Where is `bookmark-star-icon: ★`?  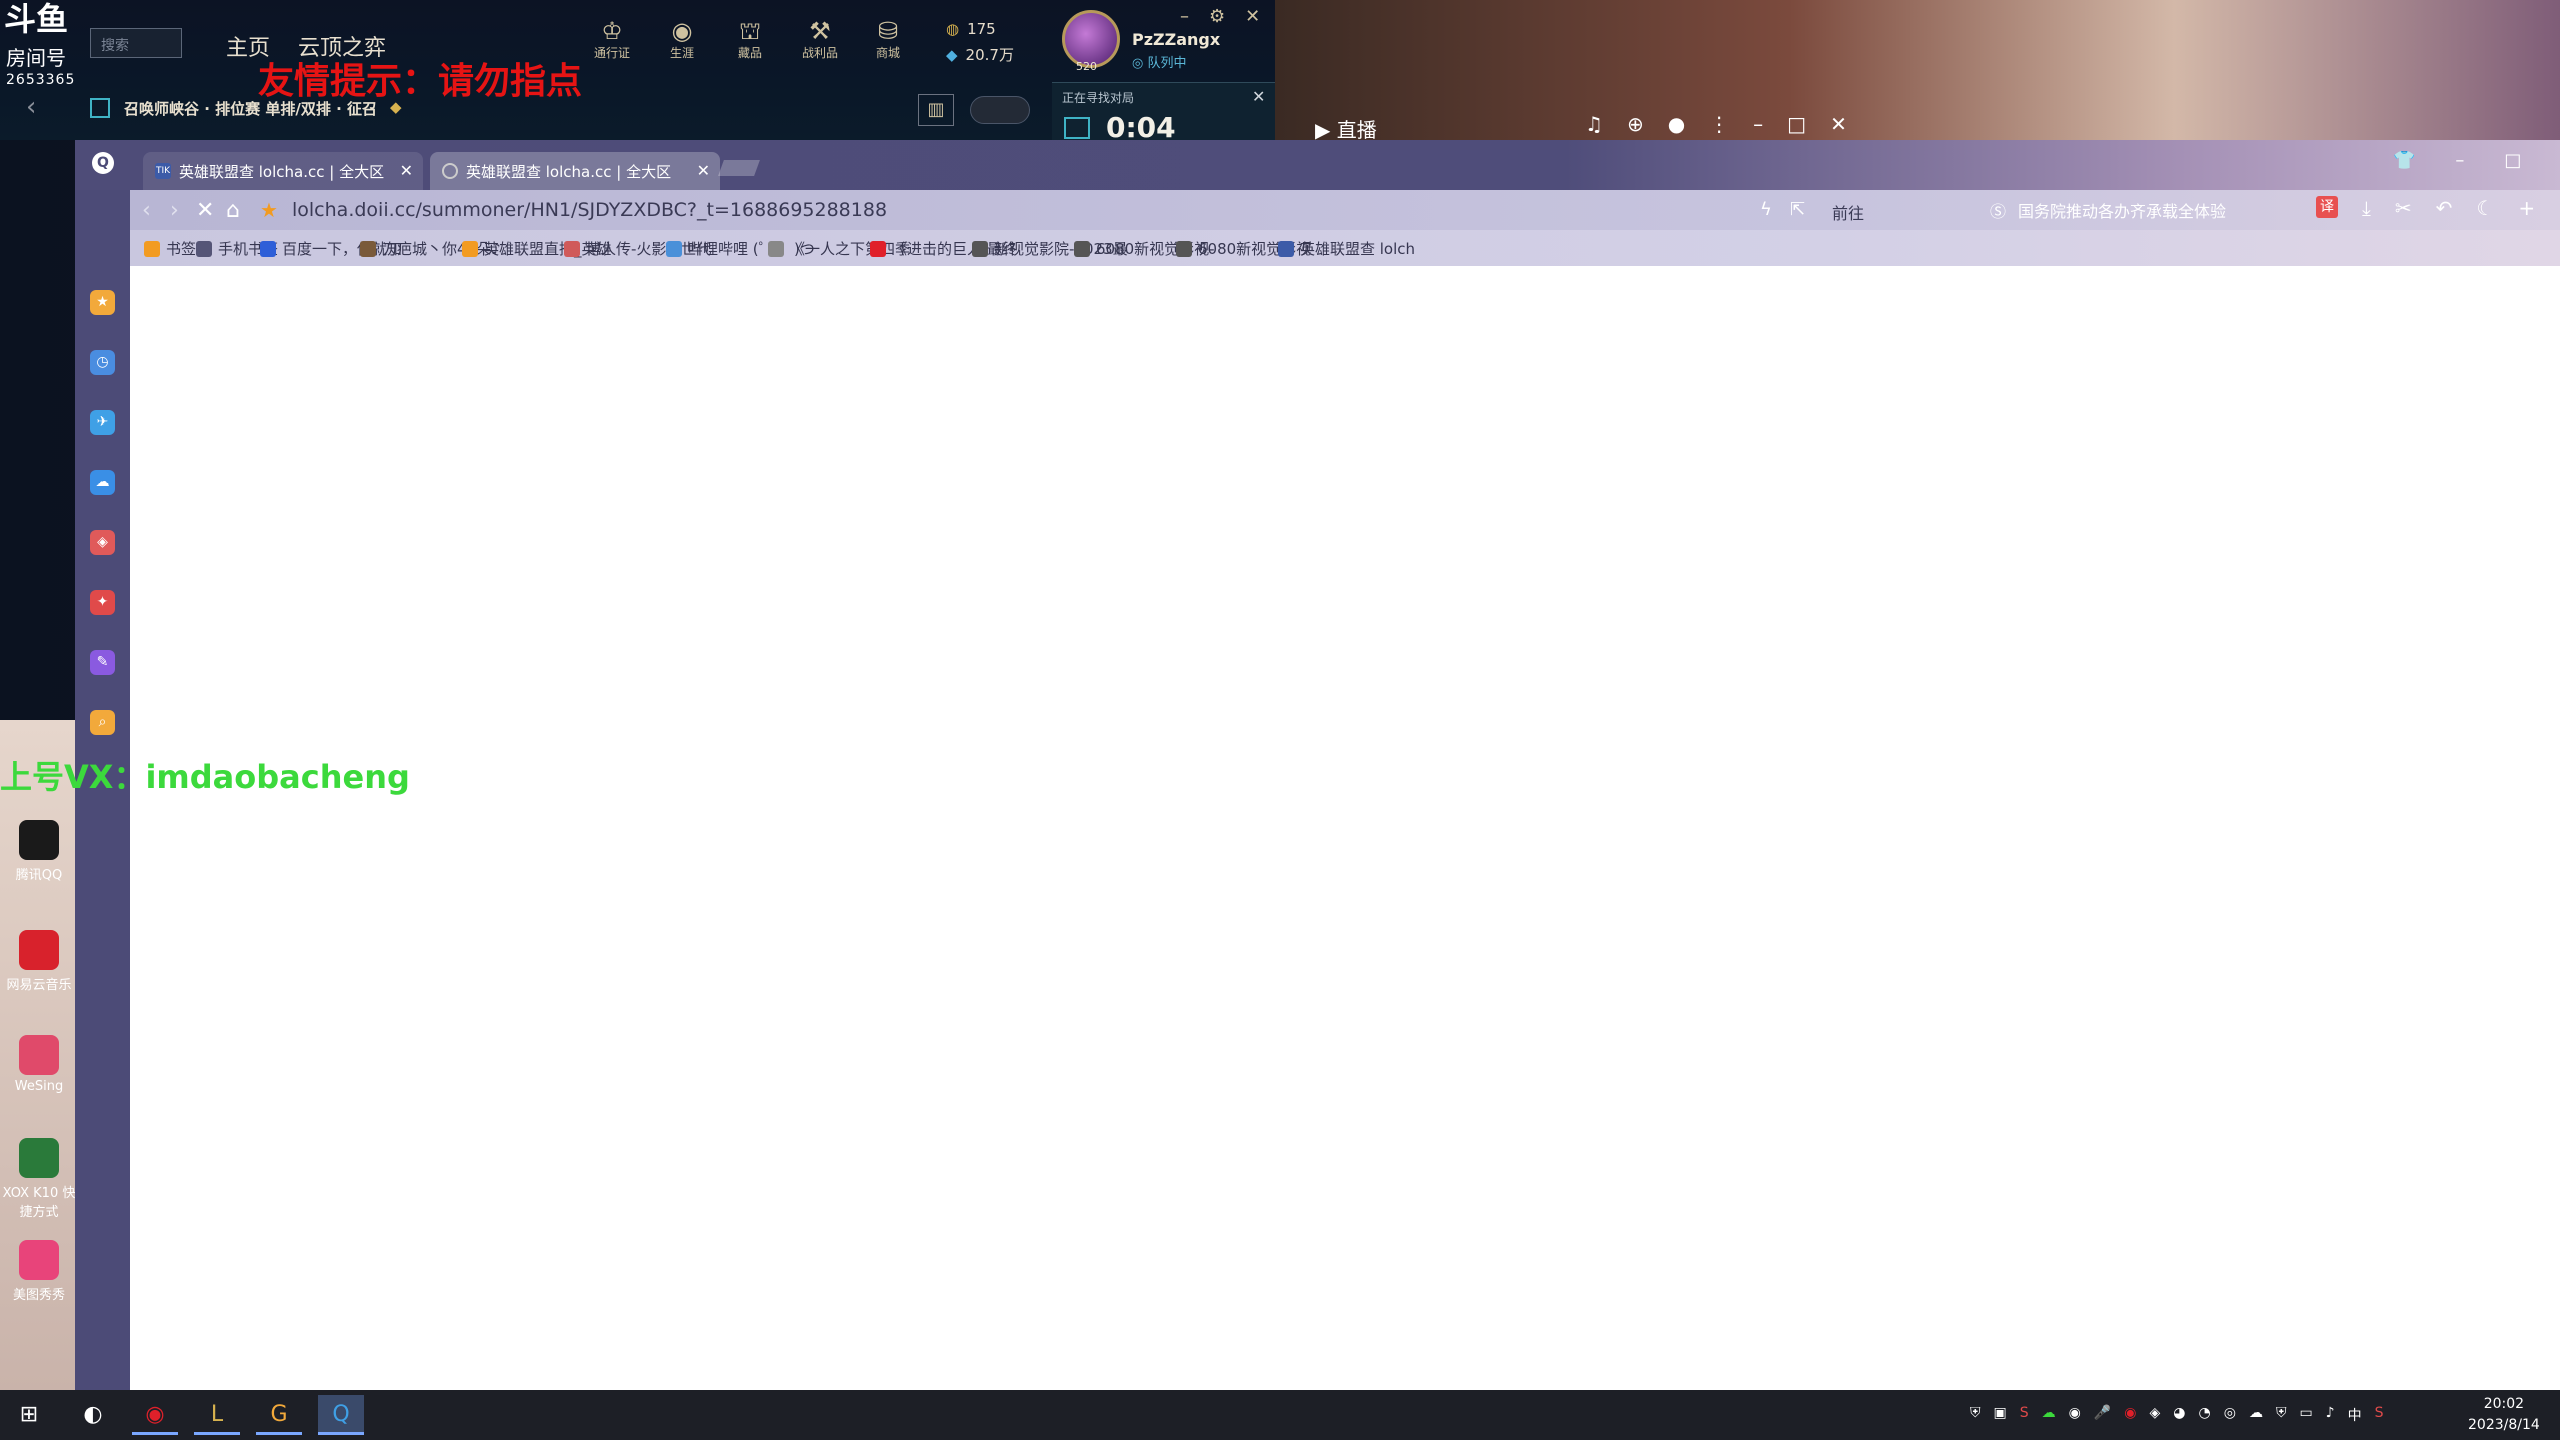 bookmark-star-icon: ★ is located at coordinates (269, 210).